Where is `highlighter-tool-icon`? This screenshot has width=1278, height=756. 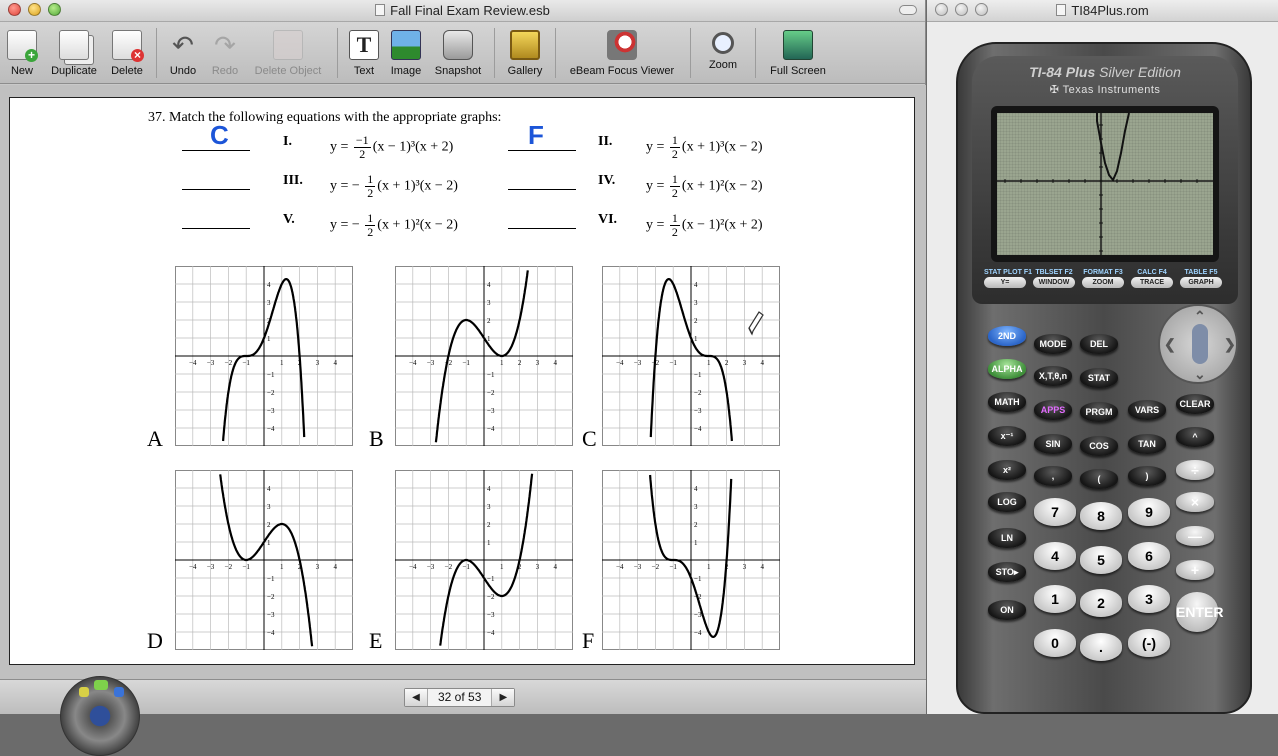 highlighter-tool-icon is located at coordinates (84, 692).